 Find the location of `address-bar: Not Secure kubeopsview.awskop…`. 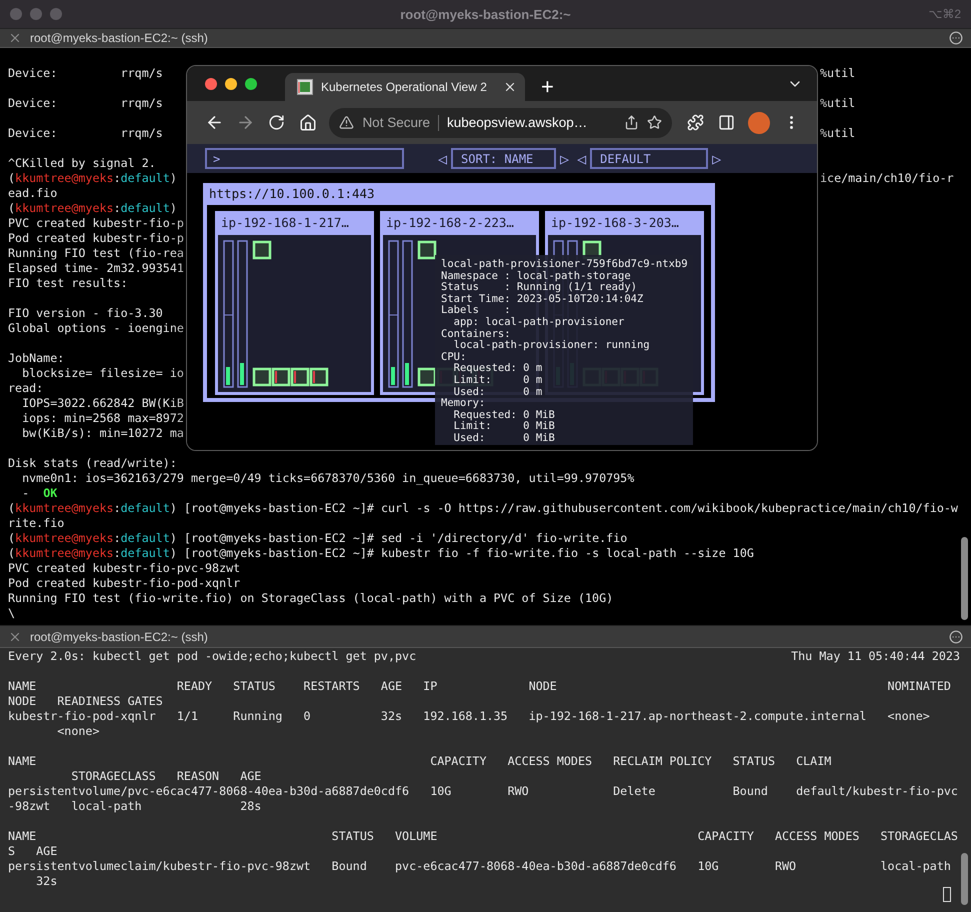

address-bar: Not Secure kubeopsview.awskop… is located at coordinates (500, 123).